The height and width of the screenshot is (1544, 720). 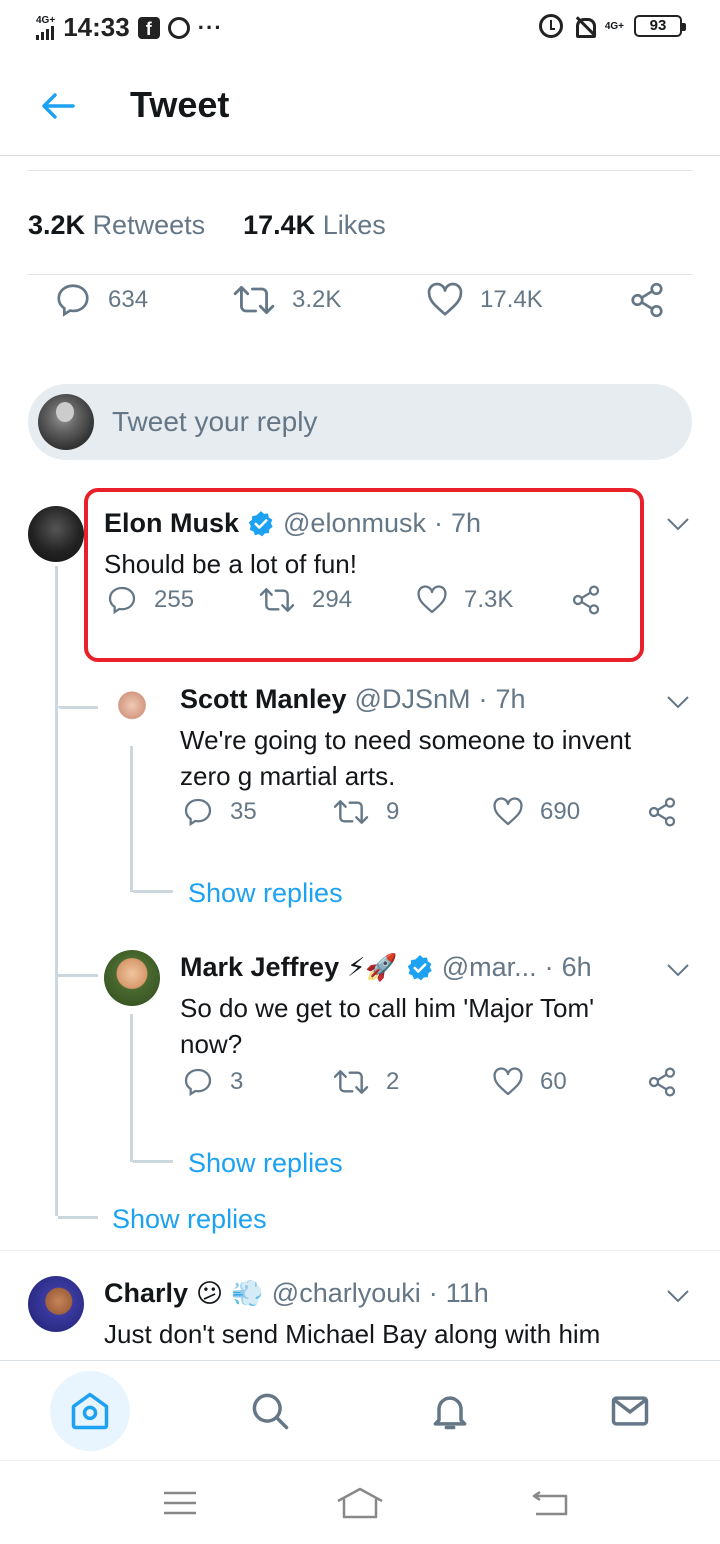 I want to click on author-name: Mark Jeffrey, so click(x=259, y=967).